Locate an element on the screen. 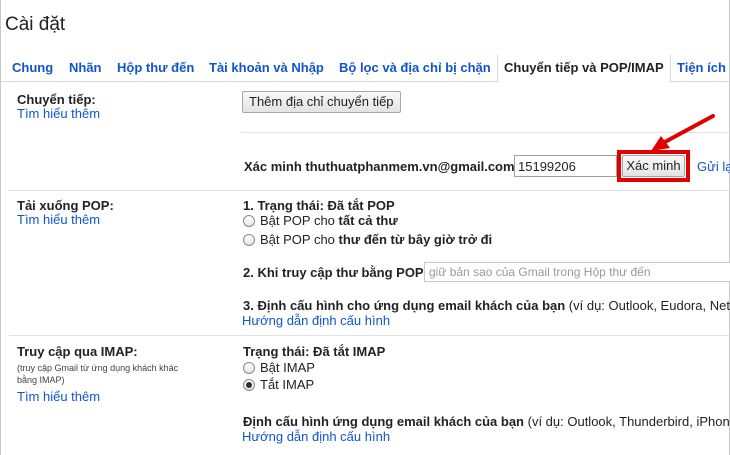  pop-learn-more-link: Tìm hiểu thêm is located at coordinates (58, 219).